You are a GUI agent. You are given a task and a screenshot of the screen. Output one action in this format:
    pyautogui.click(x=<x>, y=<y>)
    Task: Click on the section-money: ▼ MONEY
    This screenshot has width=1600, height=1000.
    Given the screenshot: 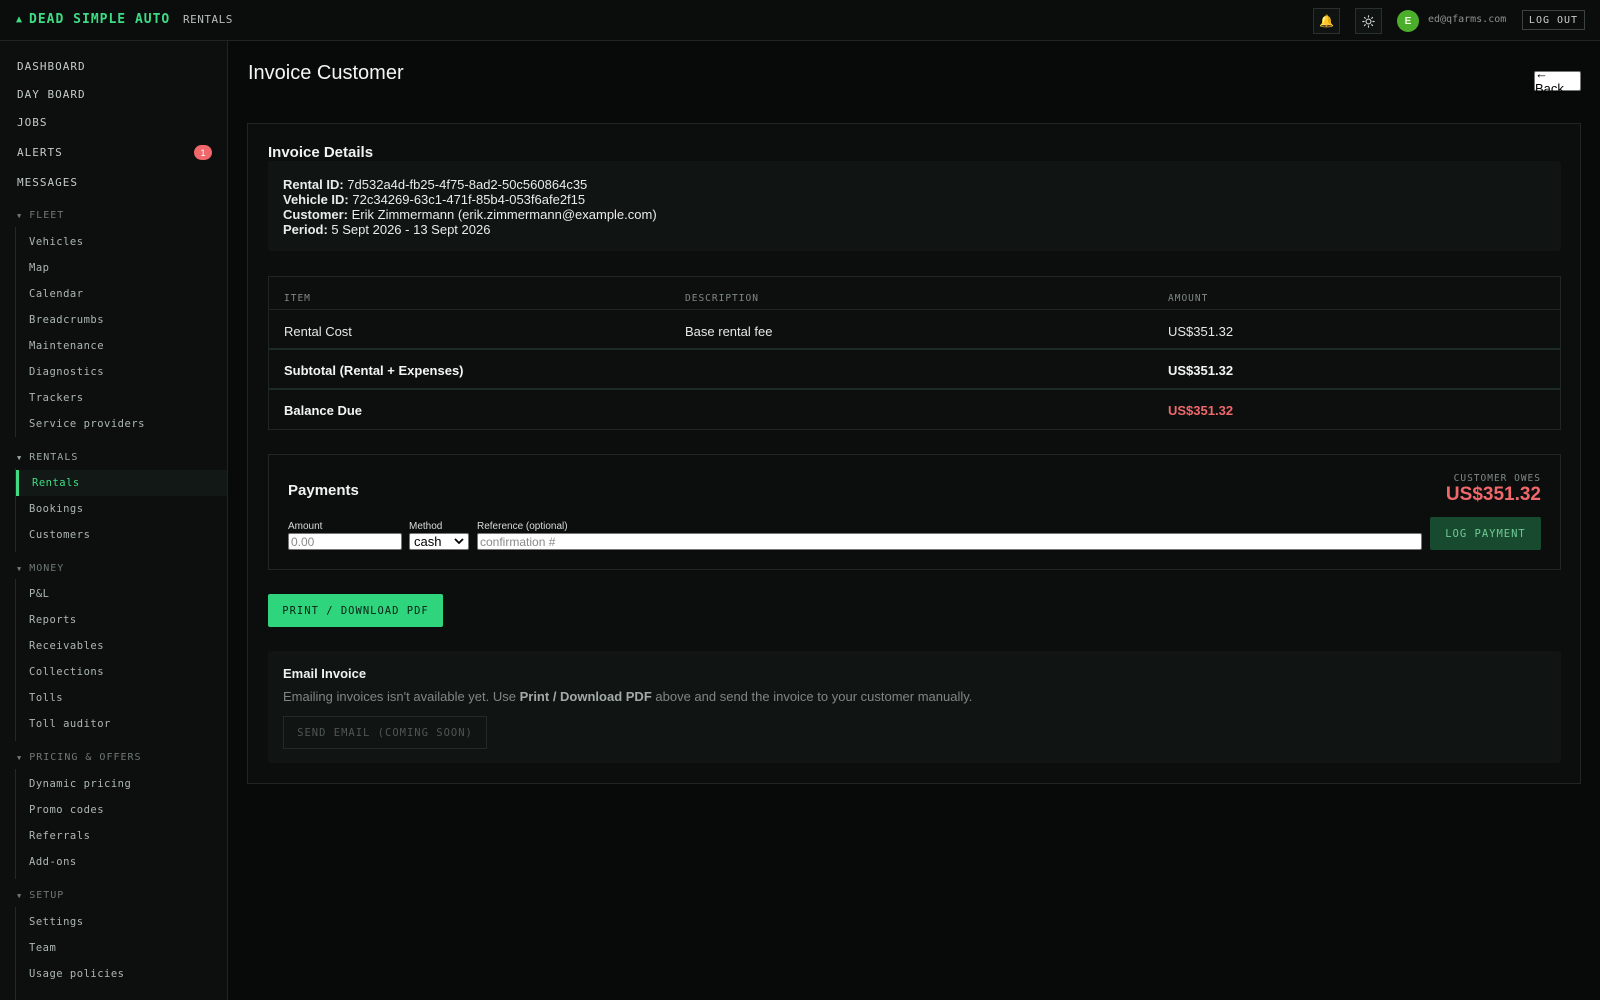 What is the action you would take?
    pyautogui.click(x=40, y=568)
    